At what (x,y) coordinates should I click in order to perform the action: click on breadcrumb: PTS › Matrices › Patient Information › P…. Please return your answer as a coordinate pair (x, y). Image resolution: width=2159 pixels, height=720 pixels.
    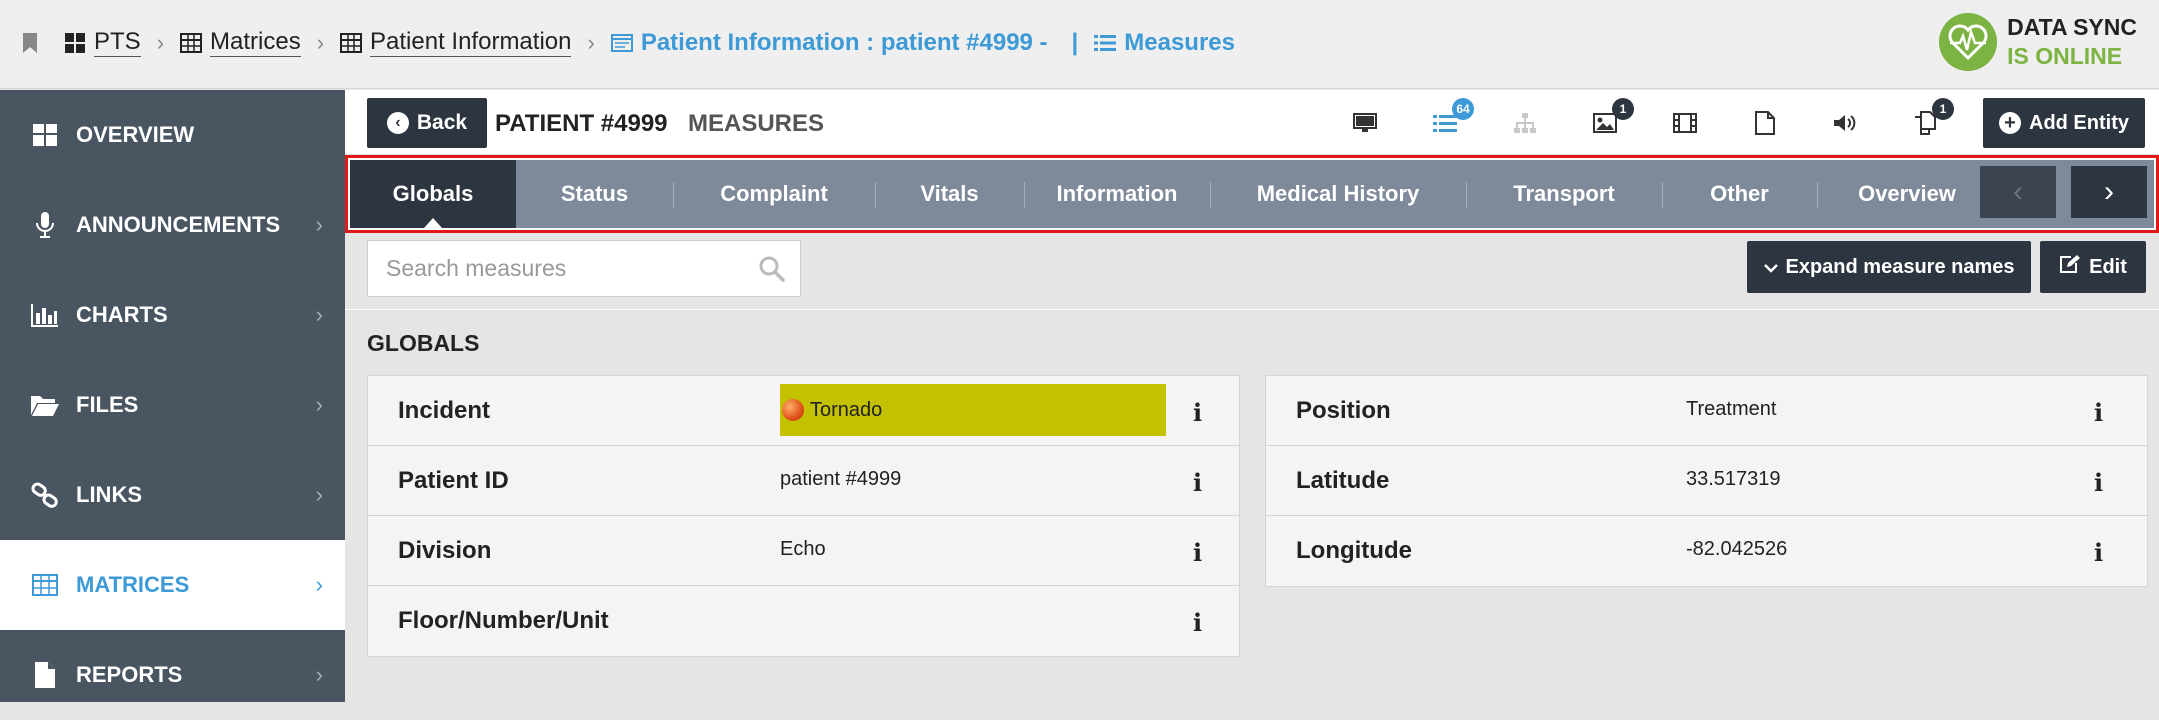
    Looking at the image, I should click on (628, 42).